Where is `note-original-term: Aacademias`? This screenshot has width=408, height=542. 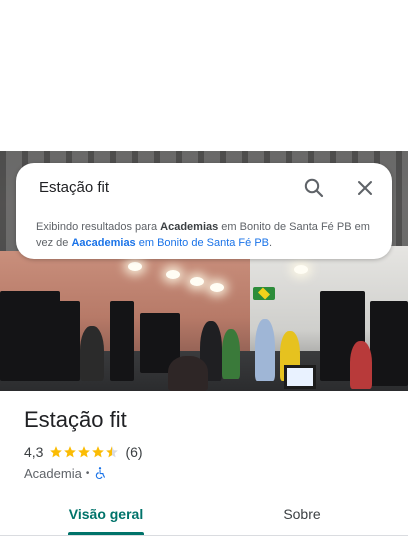 note-original-term: Aacademias is located at coordinates (103, 243).